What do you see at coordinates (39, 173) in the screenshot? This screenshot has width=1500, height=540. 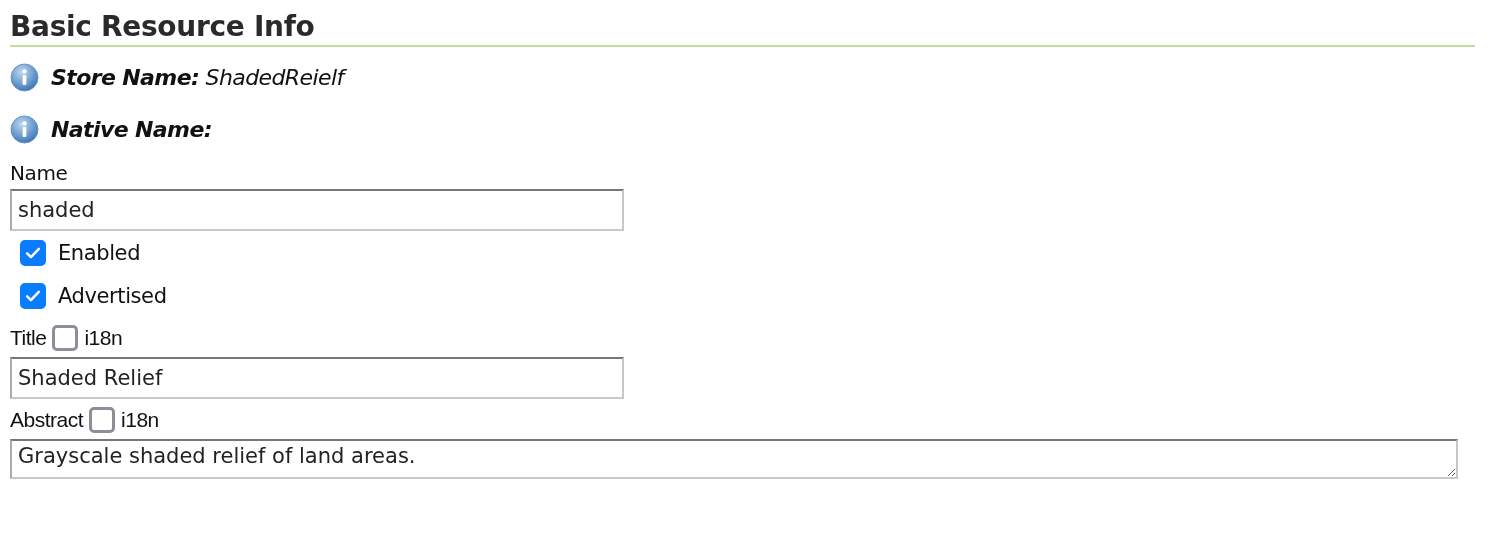 I see `field-label: Name` at bounding box center [39, 173].